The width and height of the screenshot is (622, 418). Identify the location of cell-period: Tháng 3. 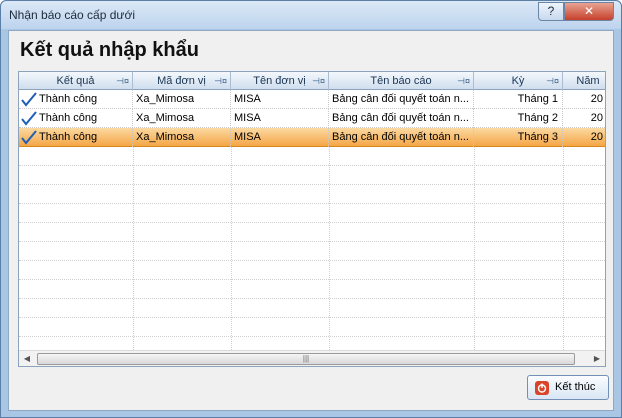
(518, 137).